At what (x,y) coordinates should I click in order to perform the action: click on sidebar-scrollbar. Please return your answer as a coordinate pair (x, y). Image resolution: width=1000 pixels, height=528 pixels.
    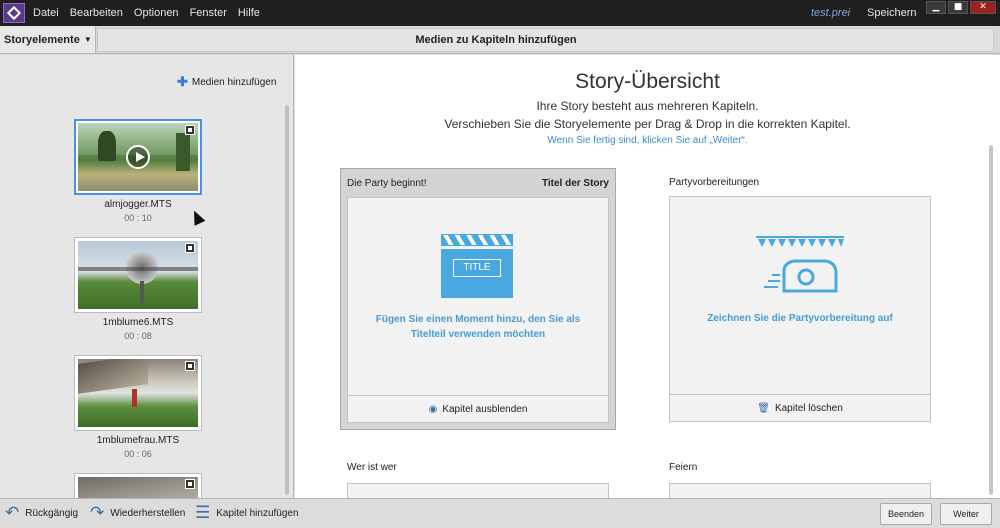
    Looking at the image, I should click on (287, 300).